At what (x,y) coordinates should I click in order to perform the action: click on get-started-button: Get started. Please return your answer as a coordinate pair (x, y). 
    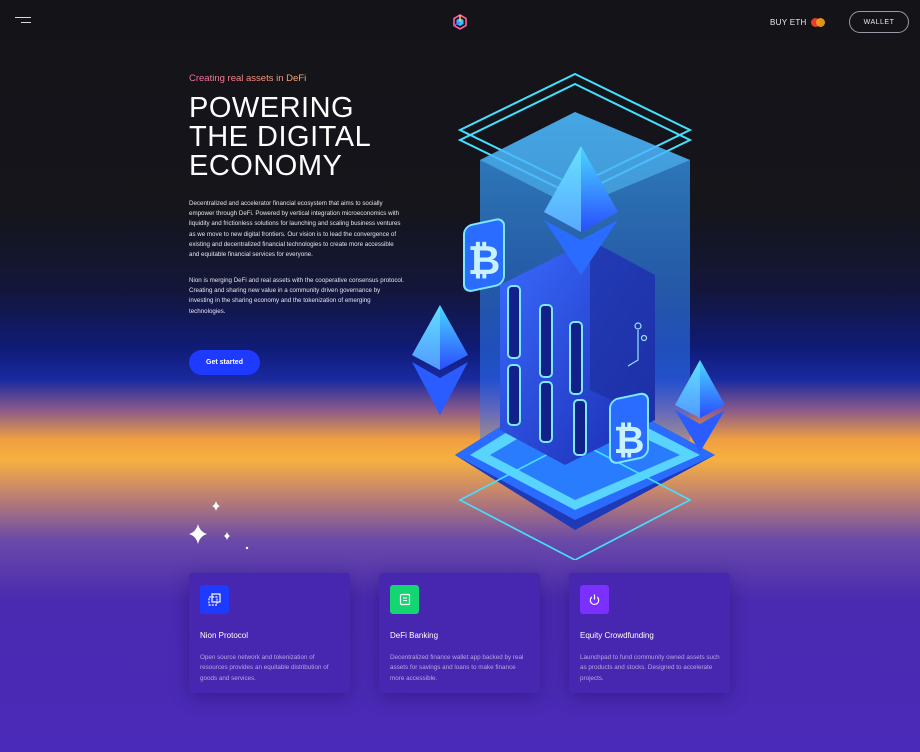
    Looking at the image, I should click on (224, 362).